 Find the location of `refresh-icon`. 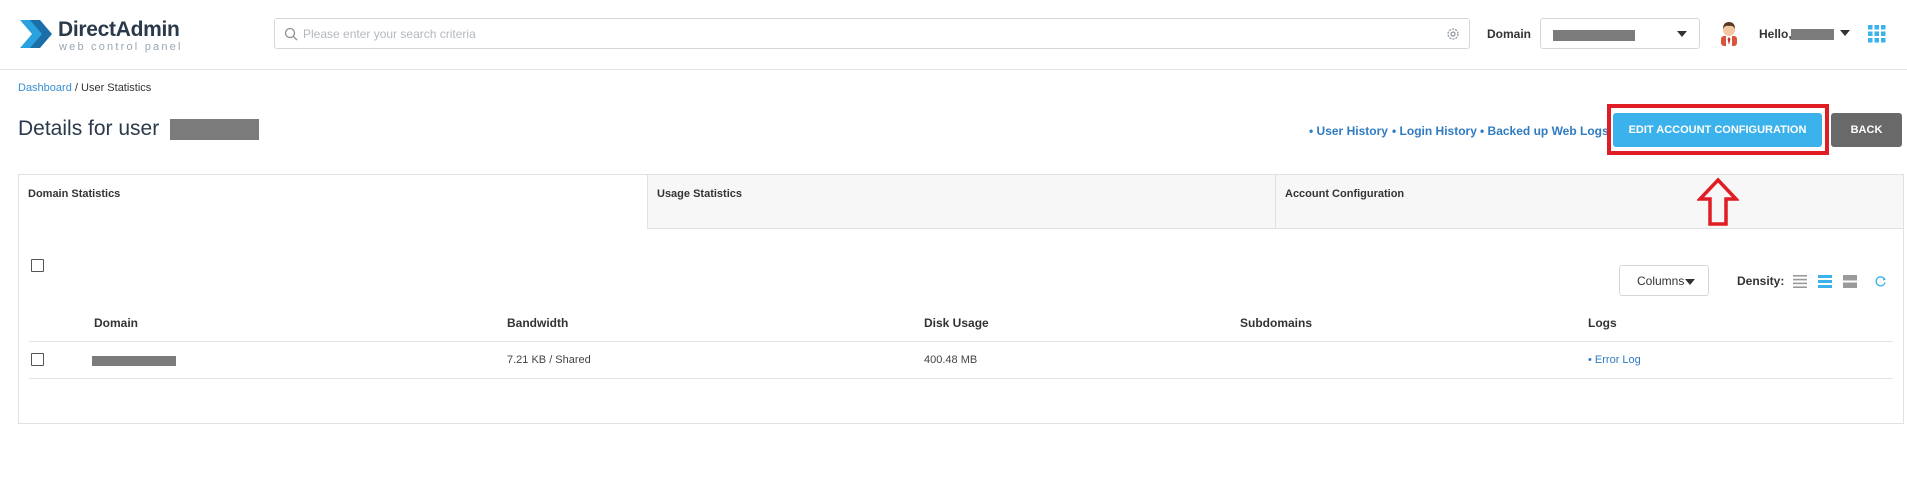

refresh-icon is located at coordinates (1880, 281).